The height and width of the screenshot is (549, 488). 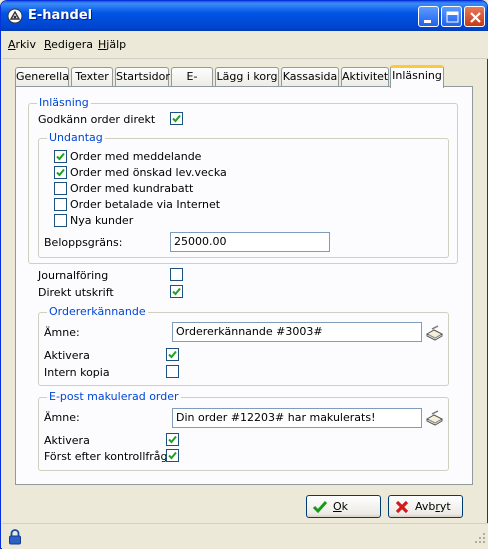 I want to click on group-legend-makulerad: E-post makulerad order, so click(x=114, y=396).